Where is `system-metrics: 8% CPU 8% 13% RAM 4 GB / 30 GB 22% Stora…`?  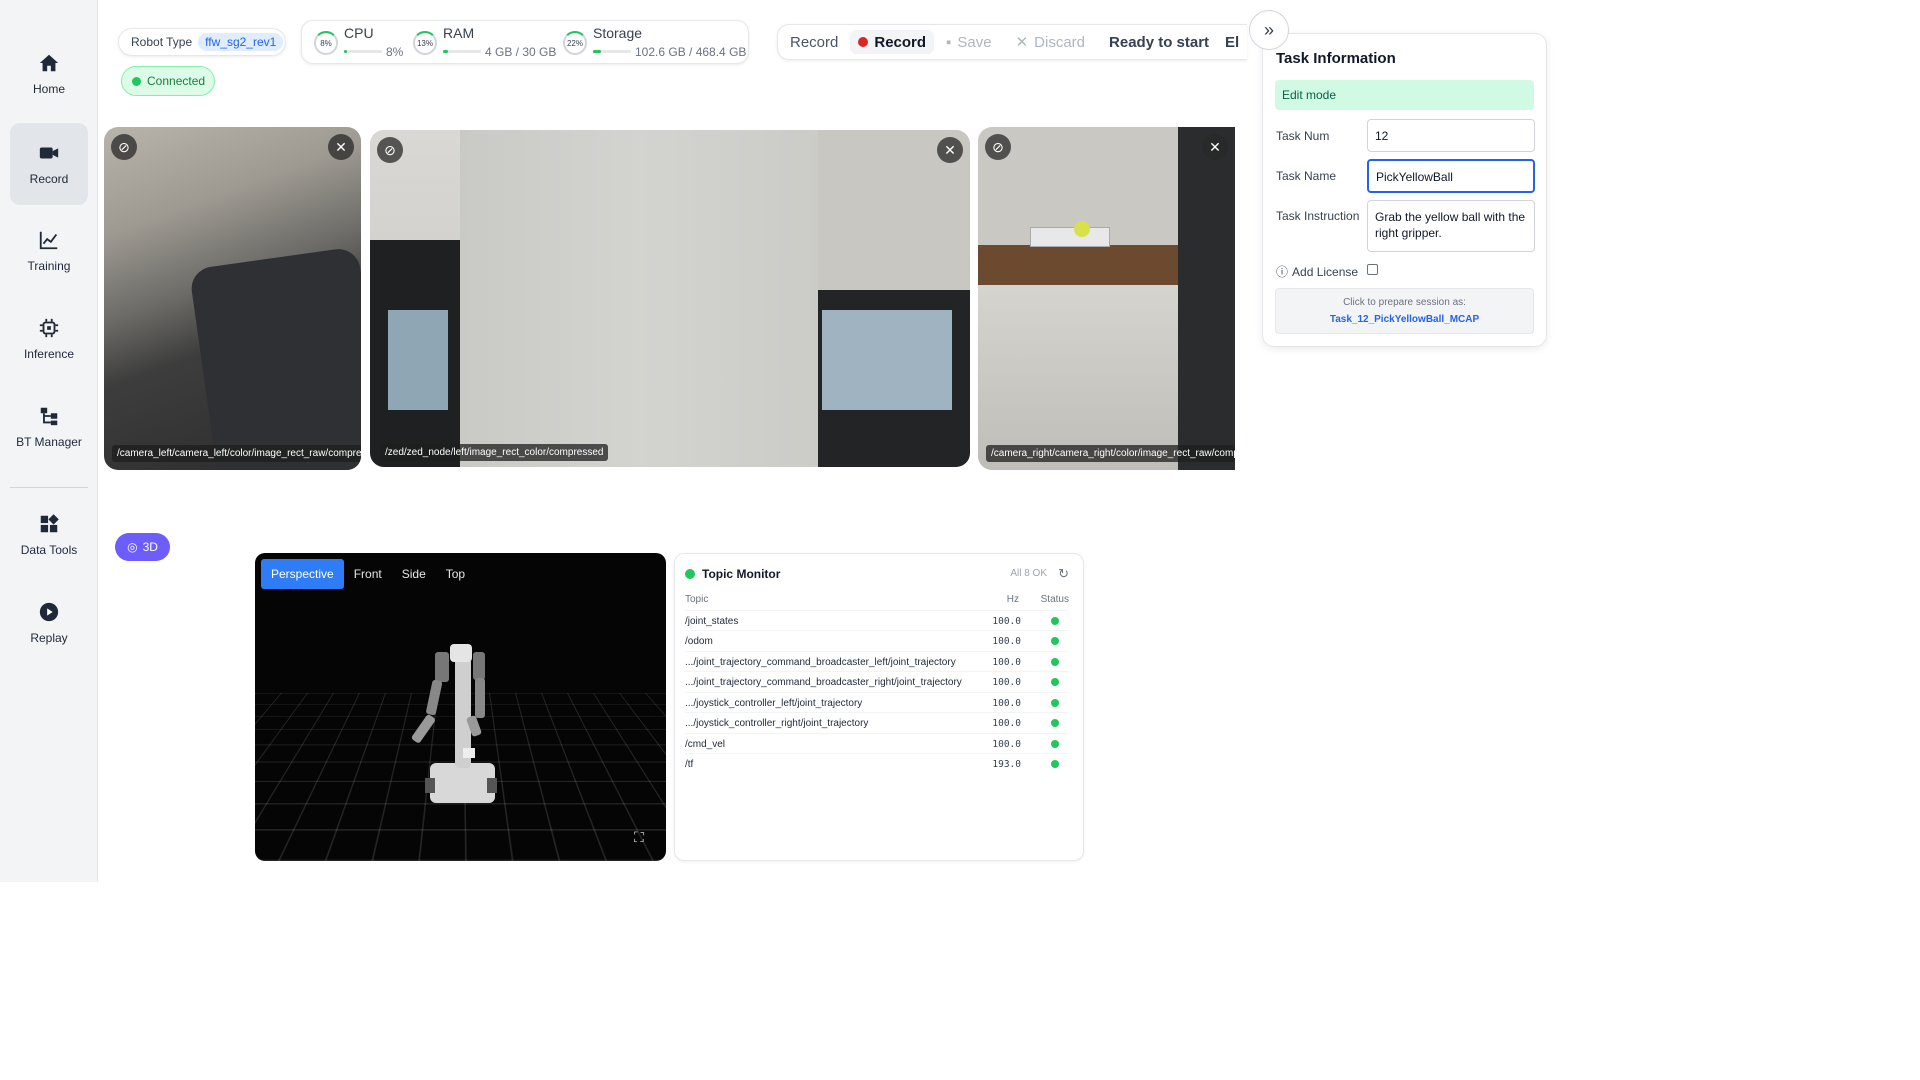
system-metrics: 8% CPU 8% 13% RAM 4 GB / 30 GB 22% Stora… is located at coordinates (525, 42).